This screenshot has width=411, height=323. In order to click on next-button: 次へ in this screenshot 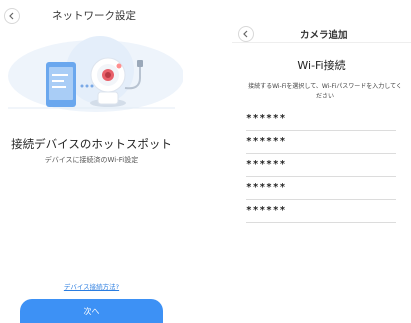, I will do `click(91, 311)`.